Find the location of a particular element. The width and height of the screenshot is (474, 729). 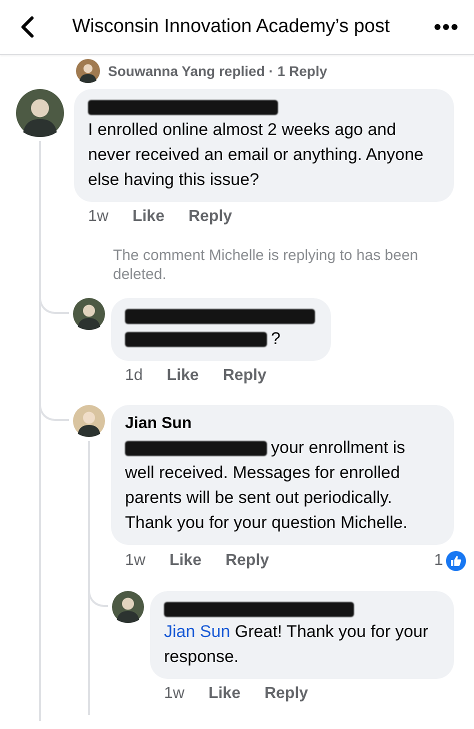

replied-summary: Souwanna Yang replied · 1 Reply is located at coordinates (218, 71).